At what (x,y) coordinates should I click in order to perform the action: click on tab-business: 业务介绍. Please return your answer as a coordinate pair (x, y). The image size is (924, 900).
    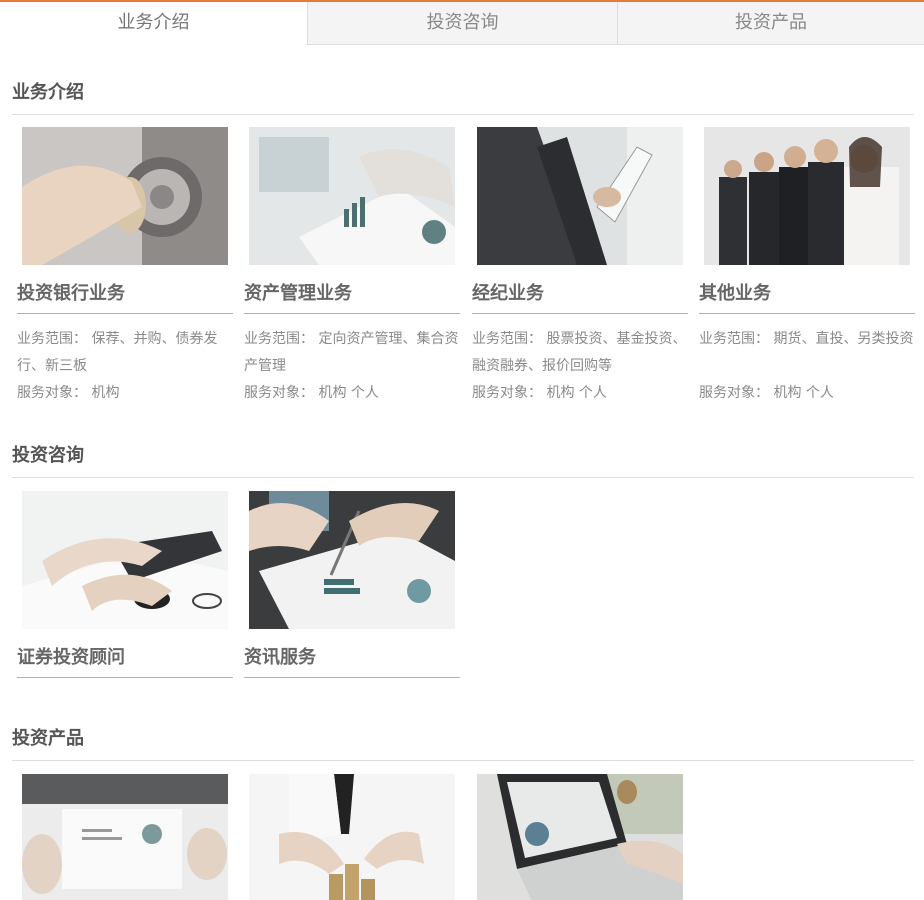
    Looking at the image, I should click on (153, 23).